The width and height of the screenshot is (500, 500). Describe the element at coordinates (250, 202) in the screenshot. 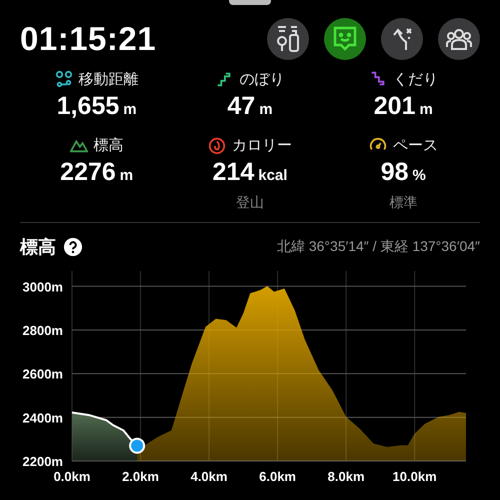

I see `activity-note: 登山` at that location.